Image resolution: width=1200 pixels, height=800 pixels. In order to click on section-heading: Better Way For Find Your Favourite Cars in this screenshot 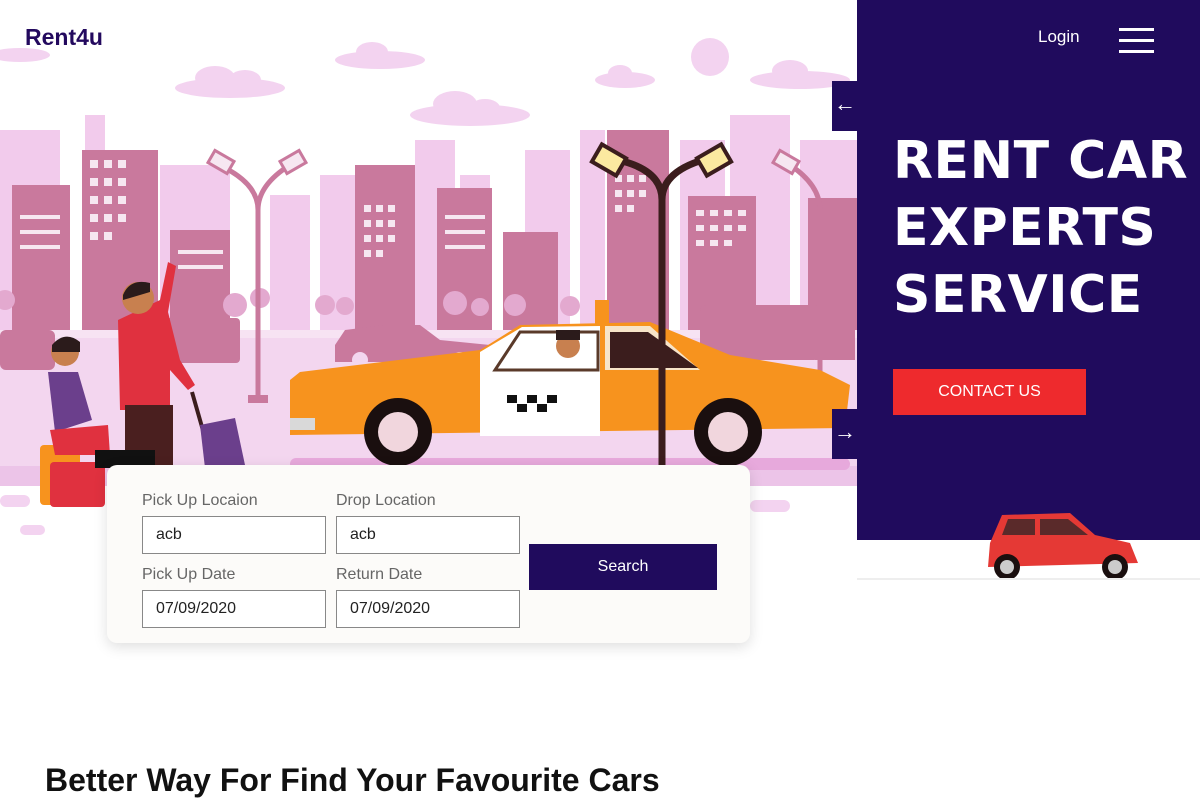, I will do `click(352, 780)`.